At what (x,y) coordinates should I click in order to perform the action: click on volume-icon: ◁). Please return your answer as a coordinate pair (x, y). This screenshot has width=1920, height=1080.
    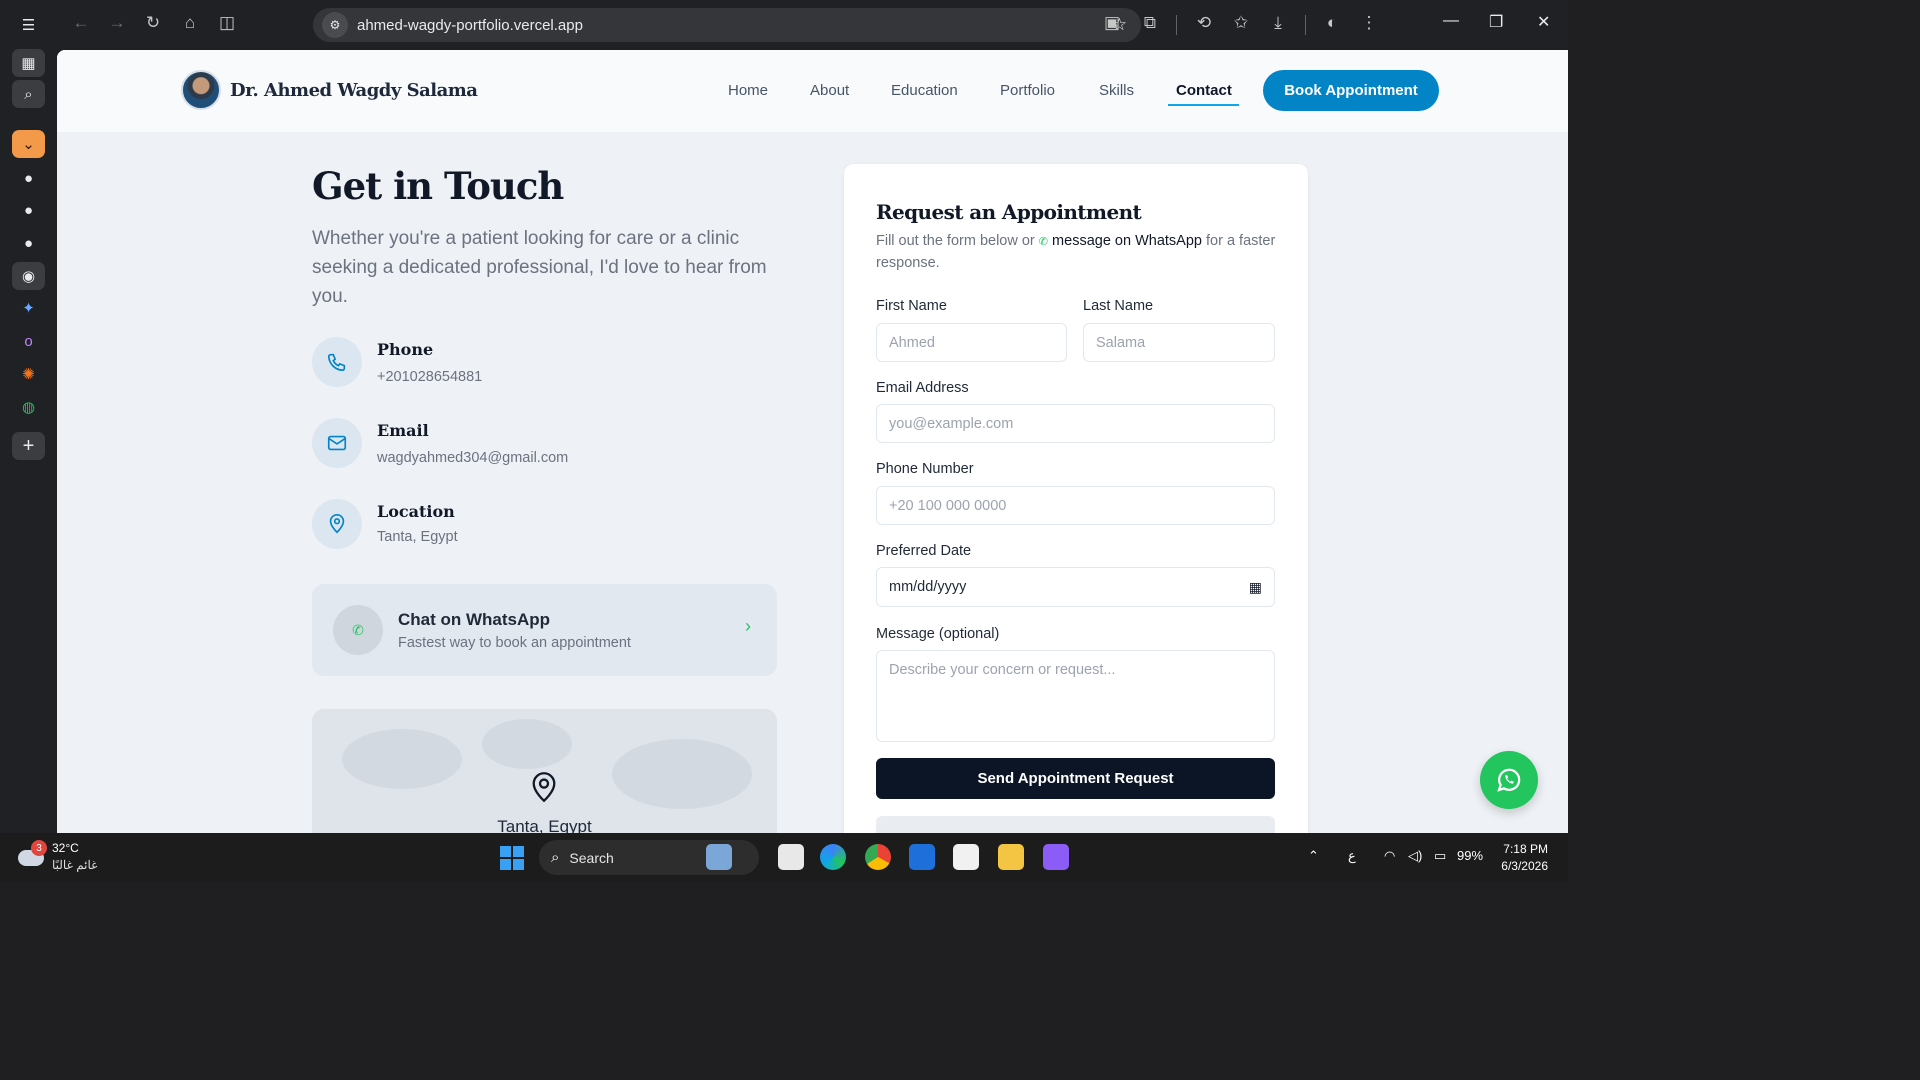
    Looking at the image, I should click on (1415, 856).